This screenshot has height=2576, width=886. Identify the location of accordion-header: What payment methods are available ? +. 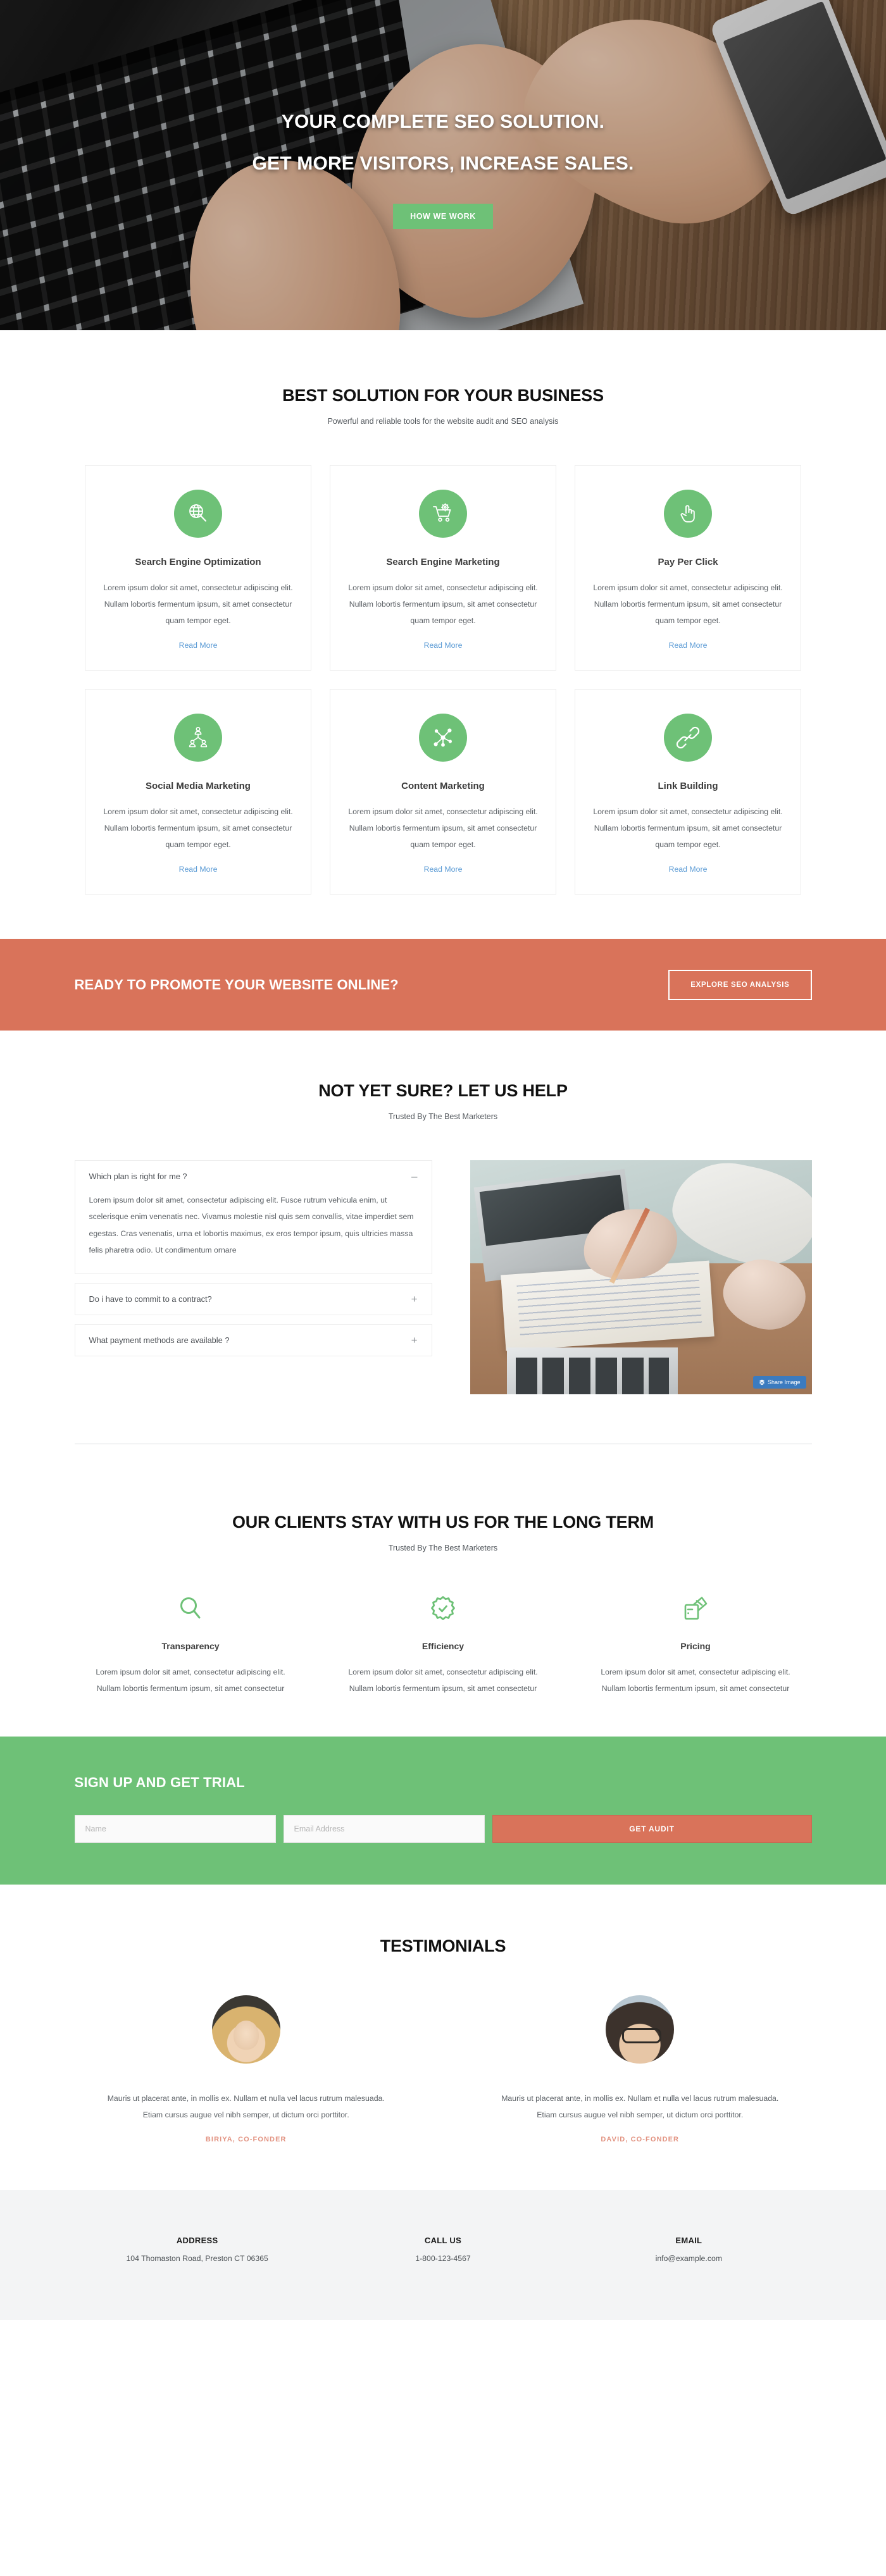
(254, 1340).